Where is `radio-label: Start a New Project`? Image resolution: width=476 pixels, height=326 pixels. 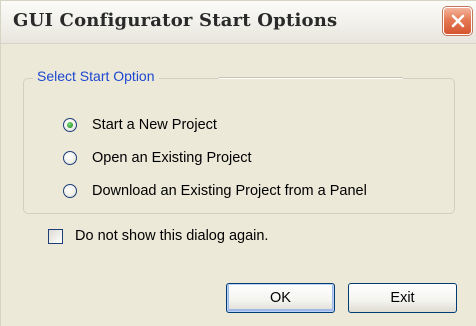
radio-label: Start a New Project is located at coordinates (154, 125).